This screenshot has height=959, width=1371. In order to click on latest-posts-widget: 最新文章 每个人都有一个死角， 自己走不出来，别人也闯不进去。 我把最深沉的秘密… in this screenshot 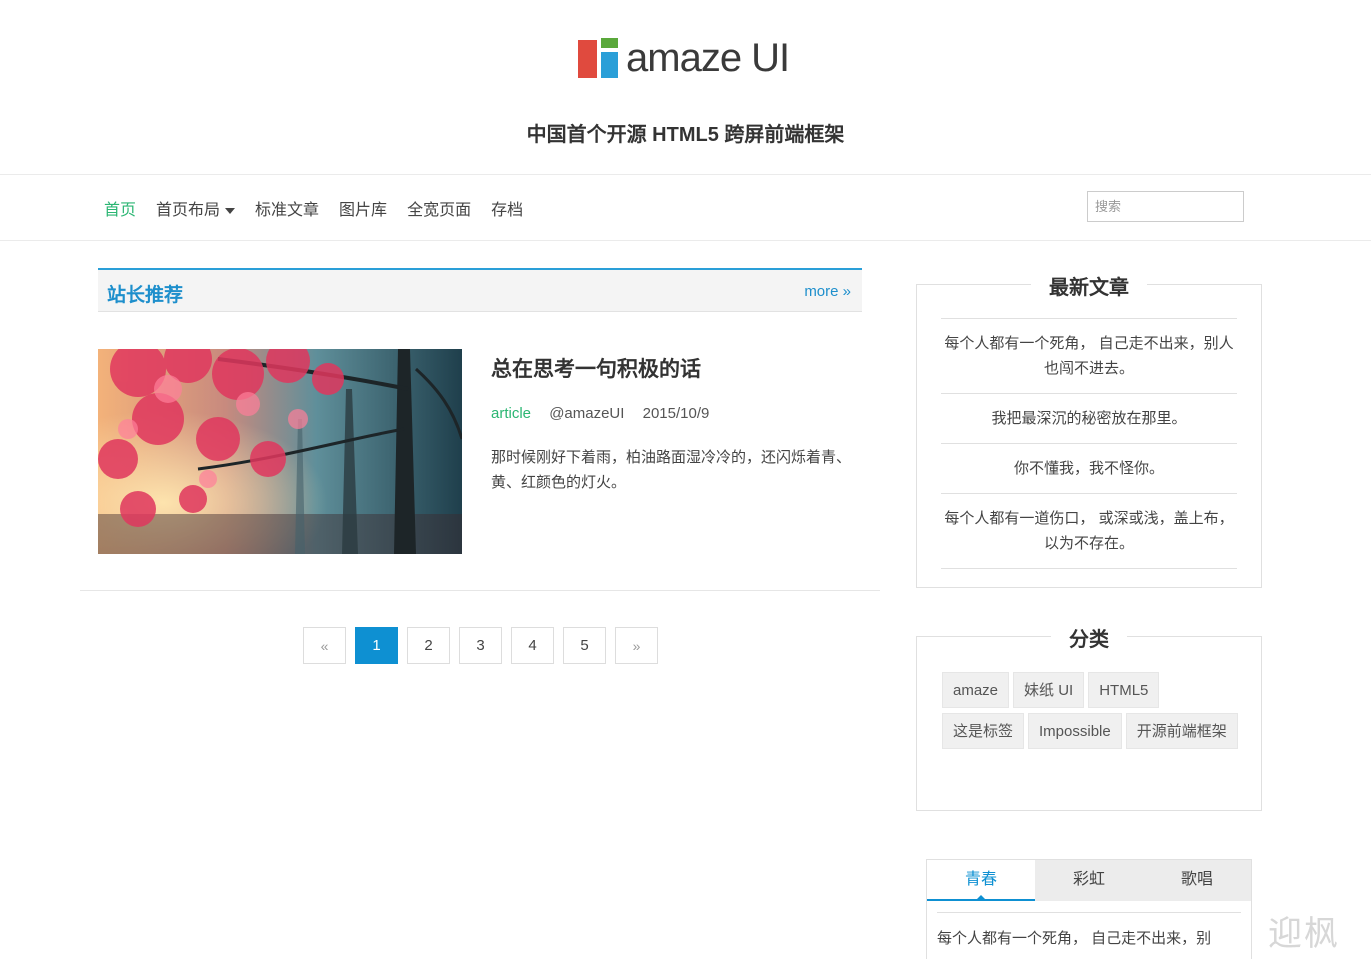, I will do `click(1089, 432)`.